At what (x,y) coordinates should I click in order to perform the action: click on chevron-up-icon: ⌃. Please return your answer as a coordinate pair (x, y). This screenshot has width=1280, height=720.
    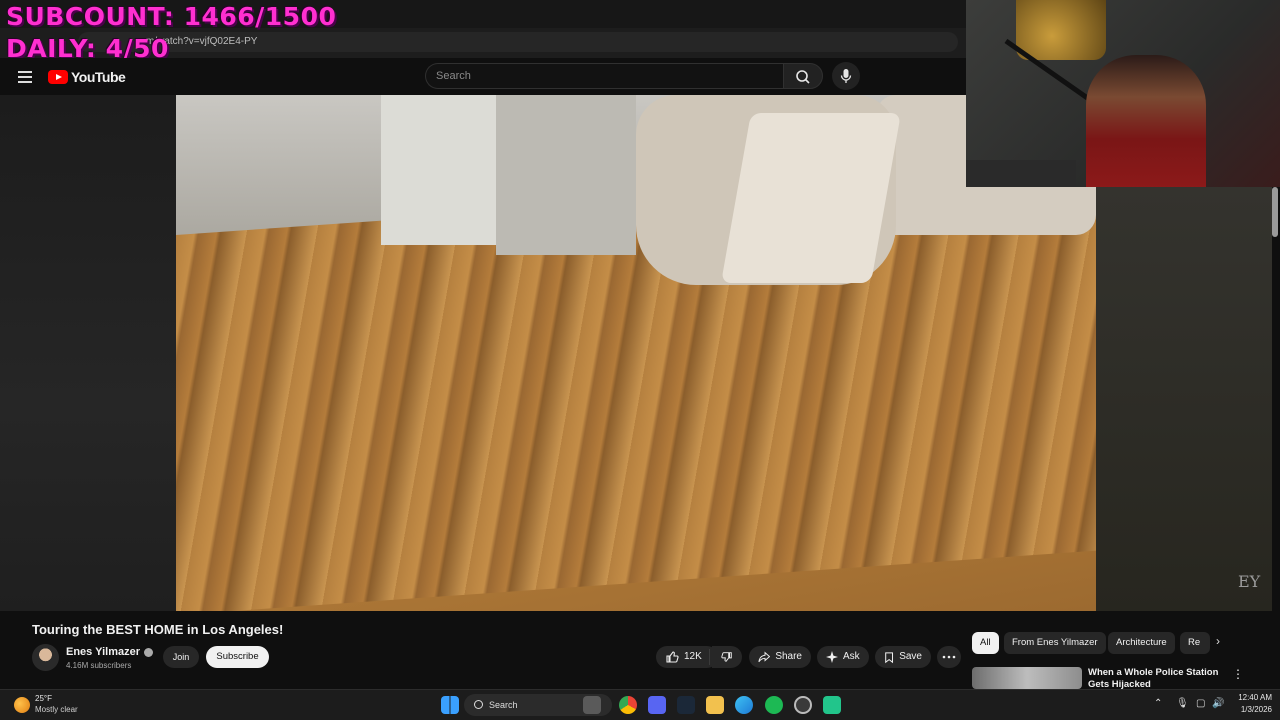
    Looking at the image, I should click on (1158, 703).